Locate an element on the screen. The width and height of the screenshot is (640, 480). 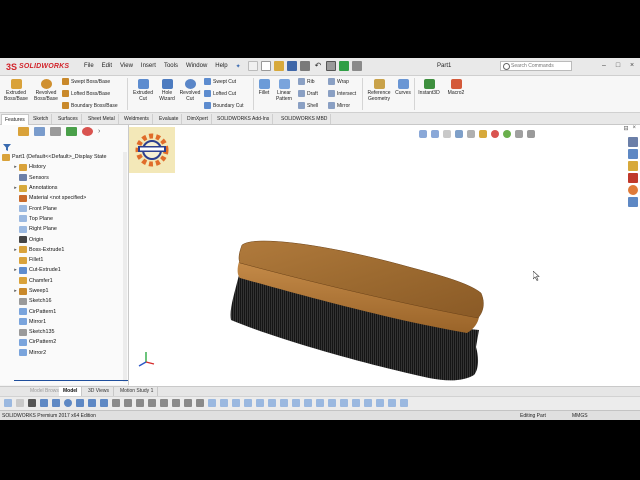
tree-item-annotations: ▸ Annotations is located at coordinates (64, 188).